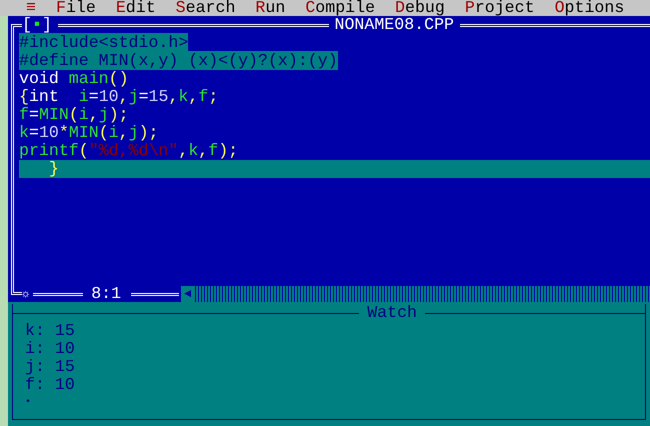 Image resolution: width=650 pixels, height=426 pixels. I want to click on watch-marker: •, so click(28, 403).